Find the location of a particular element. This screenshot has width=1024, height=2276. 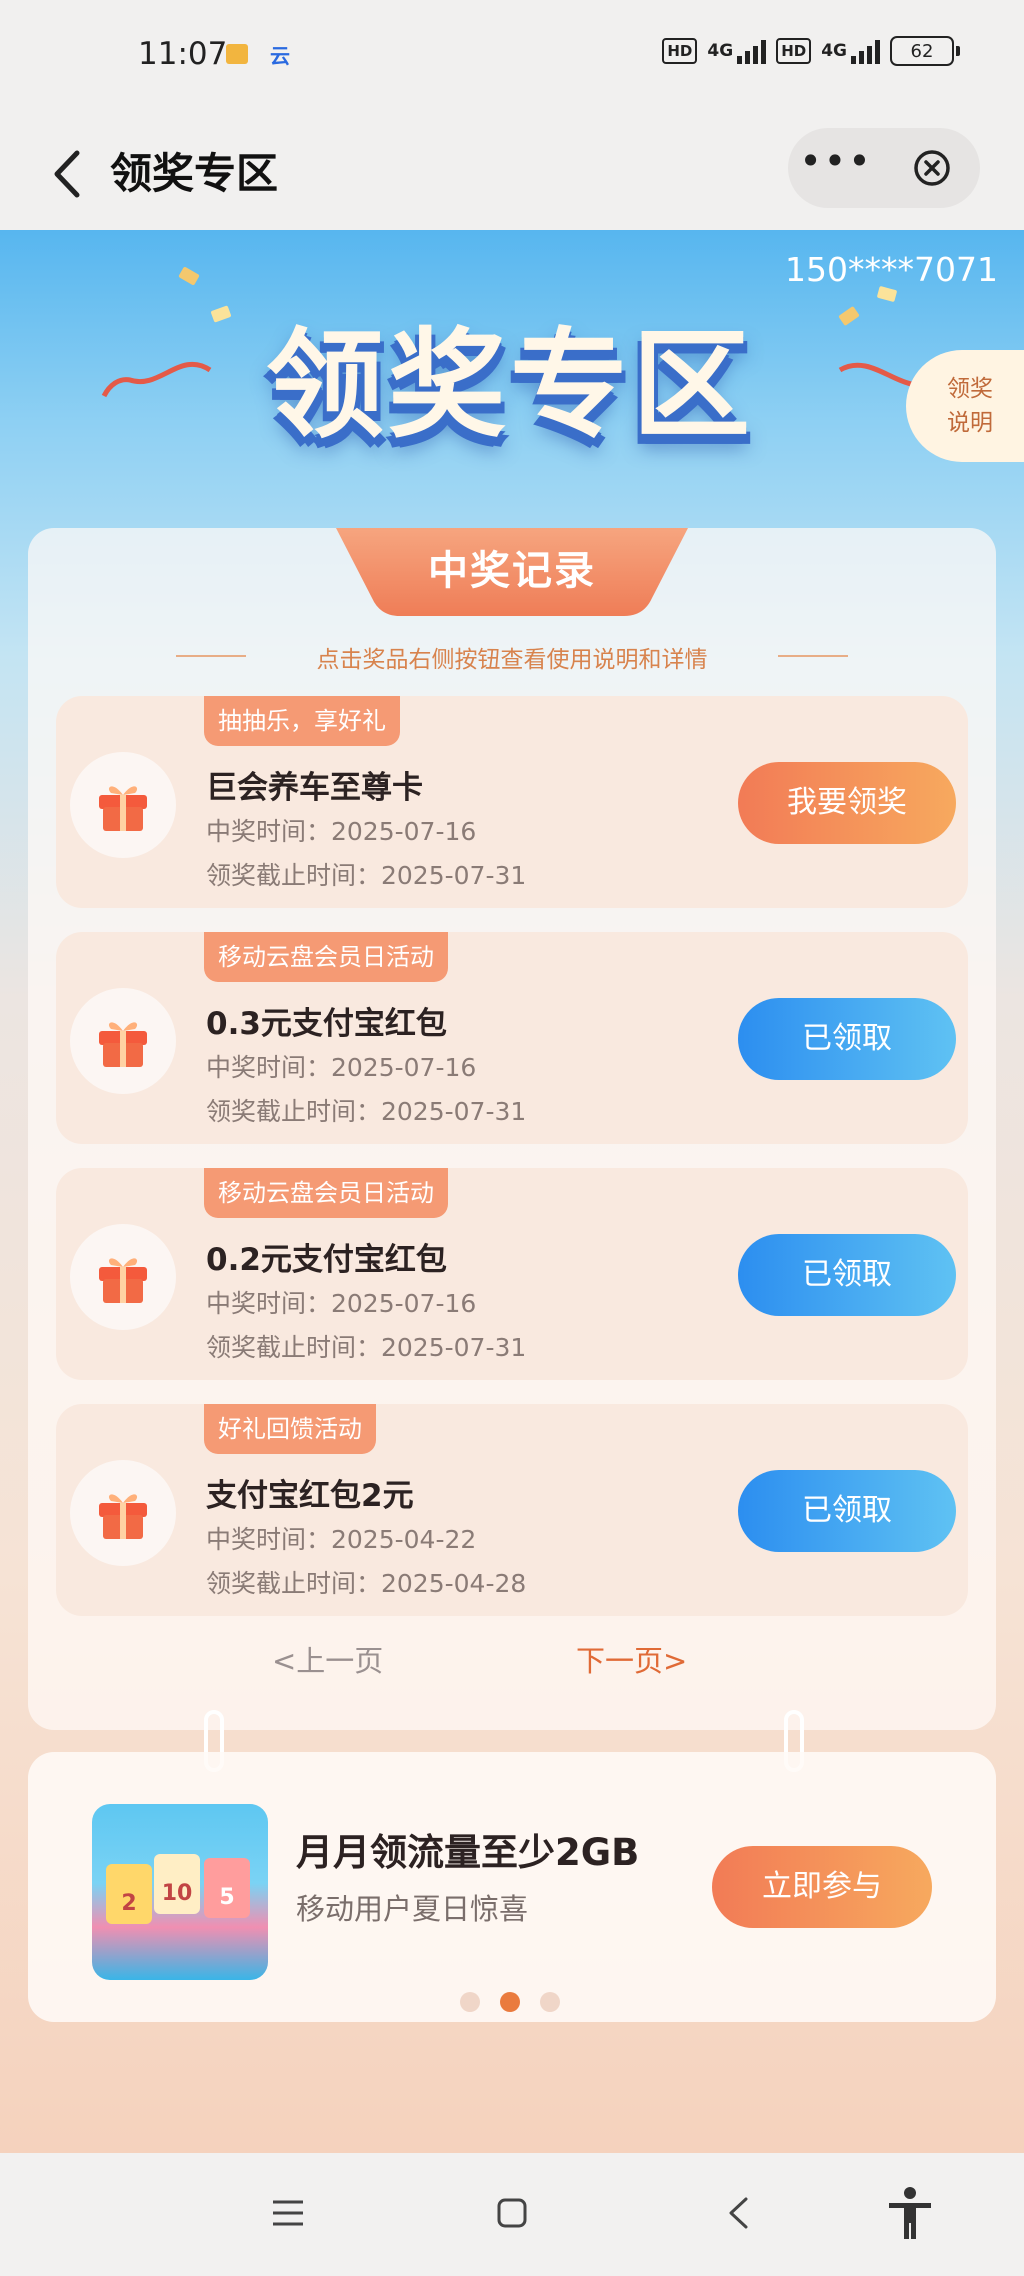

system-back-button is located at coordinates (738, 2213).